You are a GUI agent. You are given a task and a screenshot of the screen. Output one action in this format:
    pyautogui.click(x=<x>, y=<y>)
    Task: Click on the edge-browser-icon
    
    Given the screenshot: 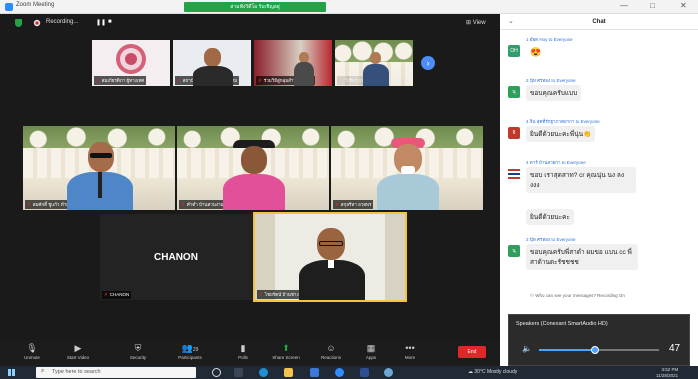 What is the action you would take?
    pyautogui.click(x=263, y=372)
    